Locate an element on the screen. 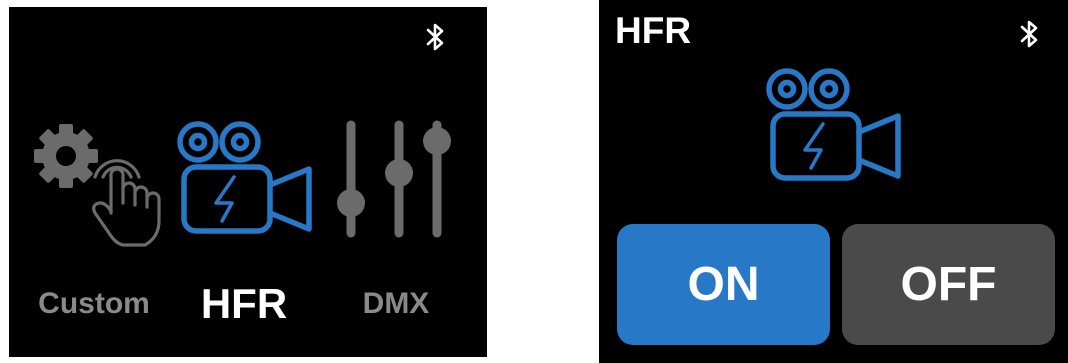 This screenshot has height=363, width=1068. page-title: HFR is located at coordinates (653, 30).